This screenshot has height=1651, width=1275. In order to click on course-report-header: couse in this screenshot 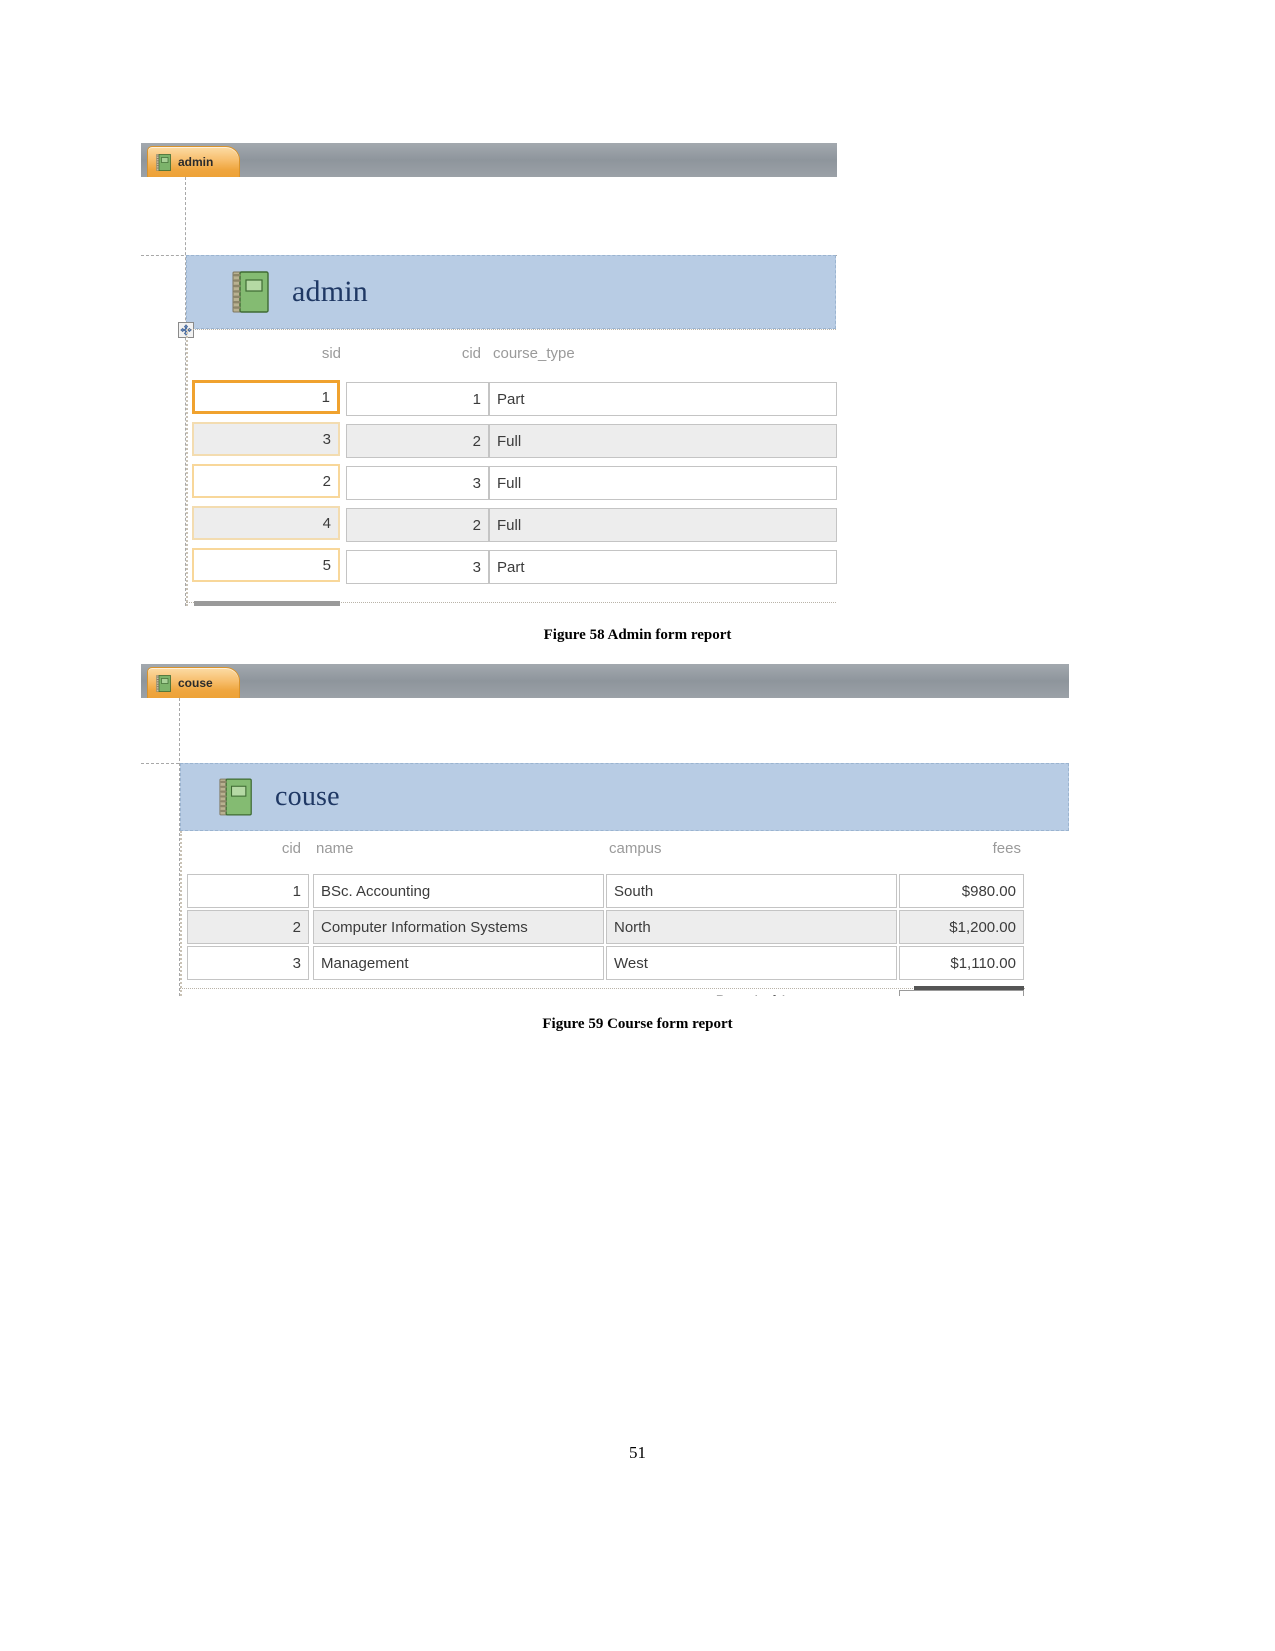, I will do `click(624, 797)`.